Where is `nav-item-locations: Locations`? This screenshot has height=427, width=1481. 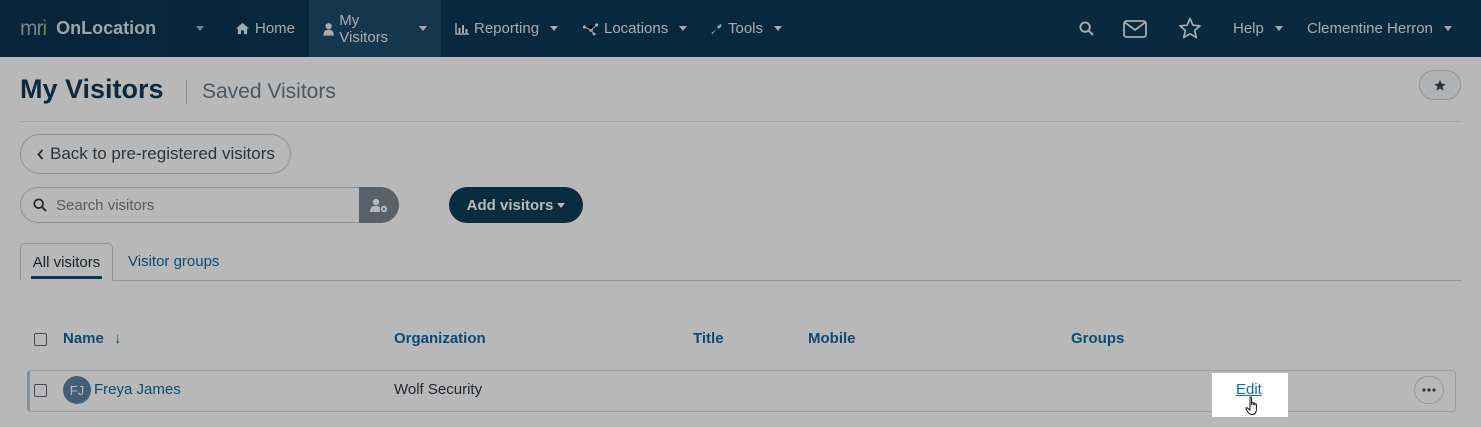
nav-item-locations: Locations is located at coordinates (634, 28).